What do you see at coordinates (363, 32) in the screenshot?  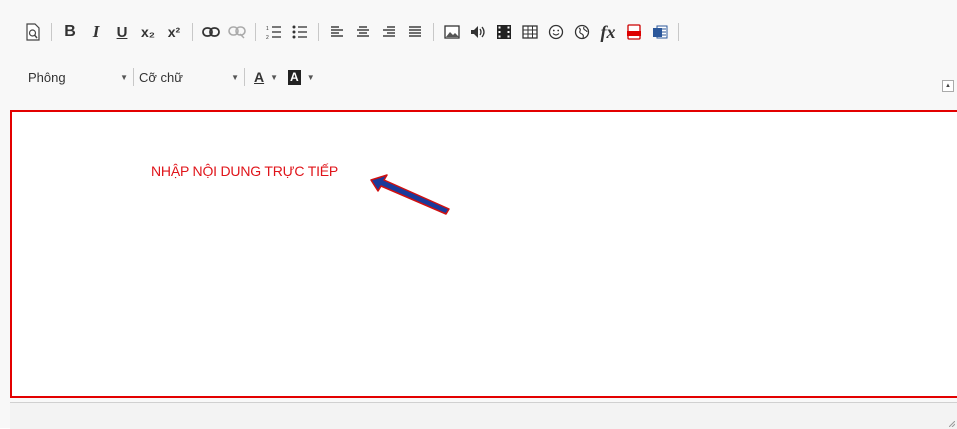 I see `align-center-icon` at bounding box center [363, 32].